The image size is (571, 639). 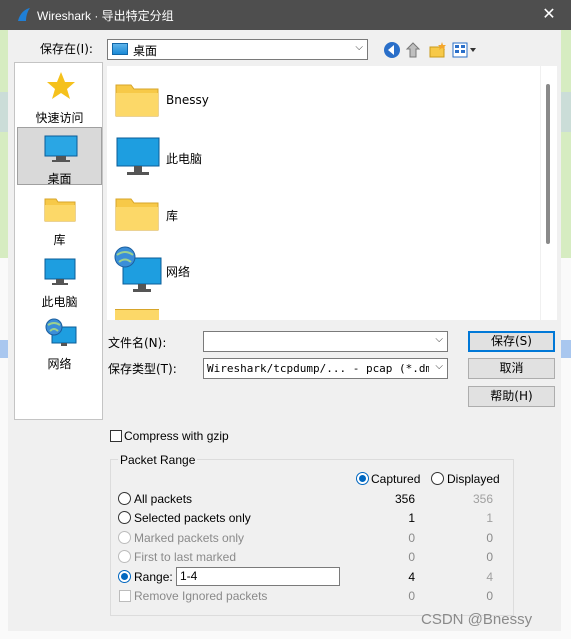 What do you see at coordinates (323, 103) in the screenshot?
I see `list-item: Bnessy` at bounding box center [323, 103].